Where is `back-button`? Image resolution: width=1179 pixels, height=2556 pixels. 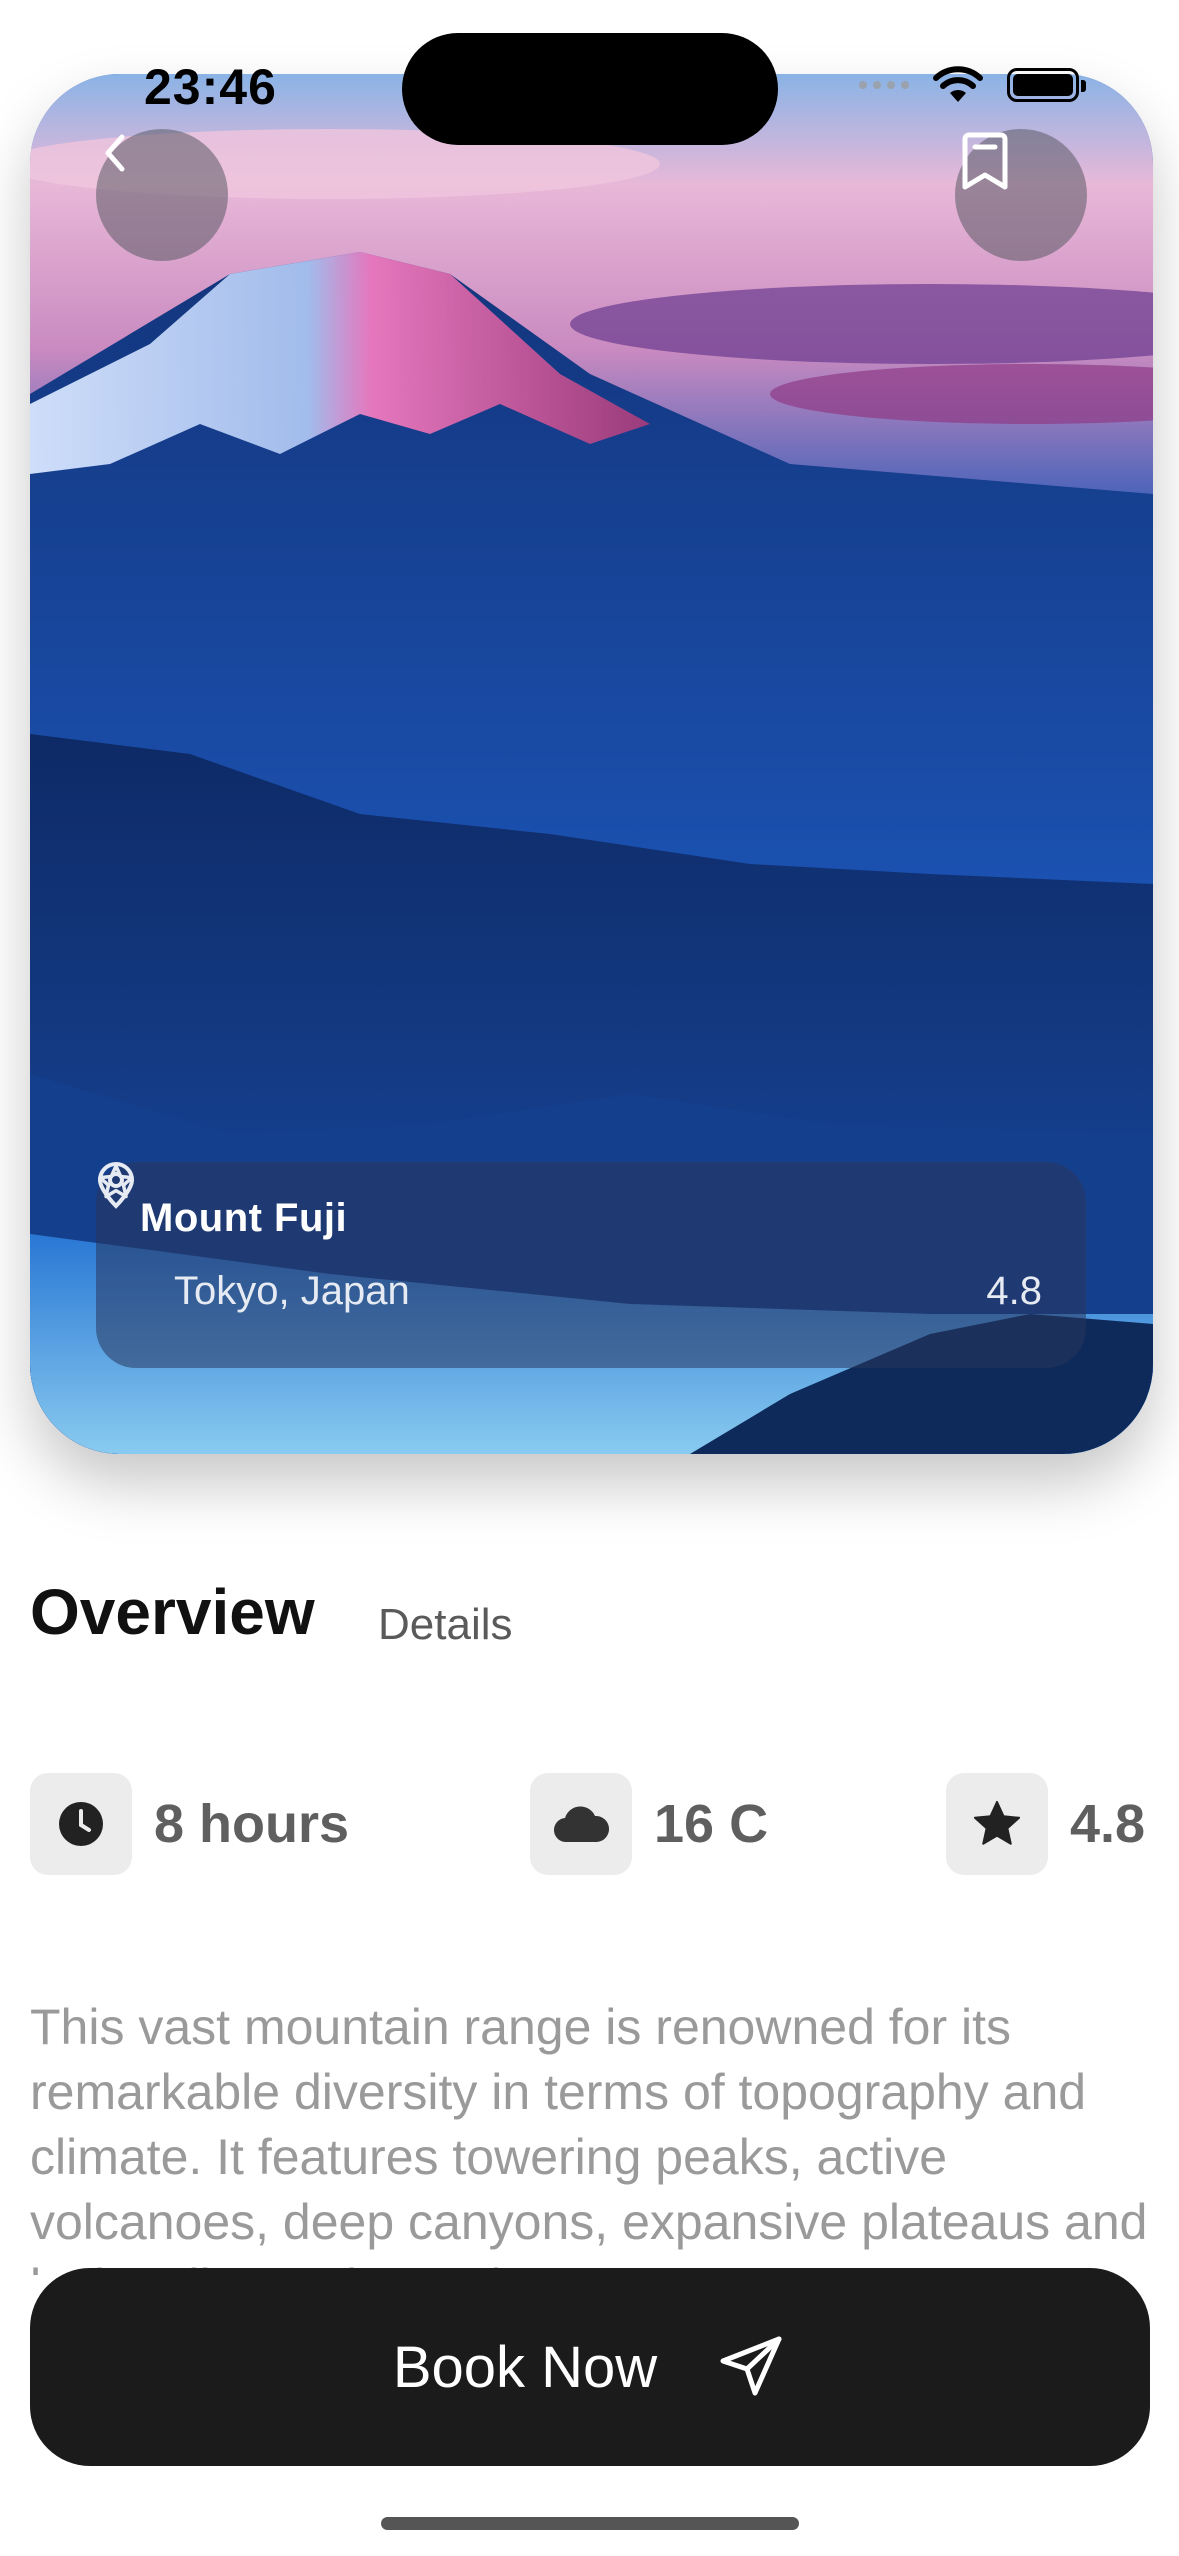
back-button is located at coordinates (162, 195).